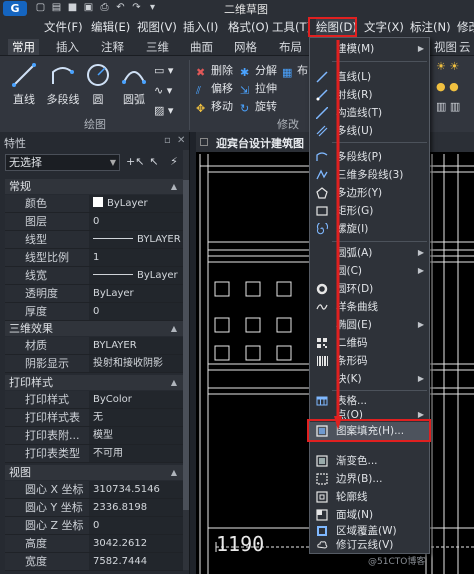  What do you see at coordinates (369, 307) in the screenshot?
I see `menu-item-spline: 样条曲线` at bounding box center [369, 307].